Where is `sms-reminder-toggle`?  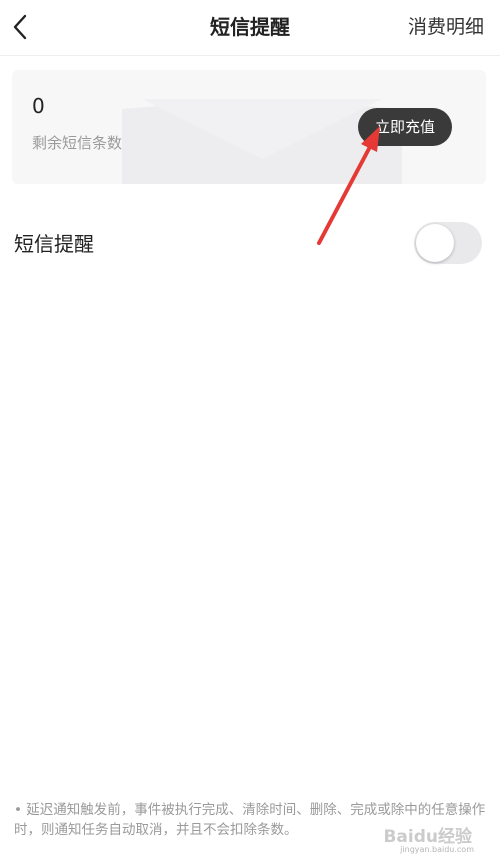
sms-reminder-toggle is located at coordinates (448, 243).